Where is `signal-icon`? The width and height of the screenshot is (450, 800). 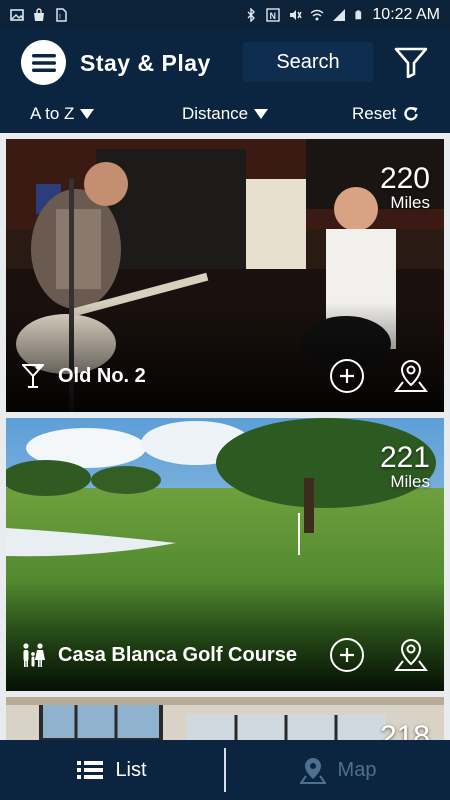
signal-icon is located at coordinates (339, 15).